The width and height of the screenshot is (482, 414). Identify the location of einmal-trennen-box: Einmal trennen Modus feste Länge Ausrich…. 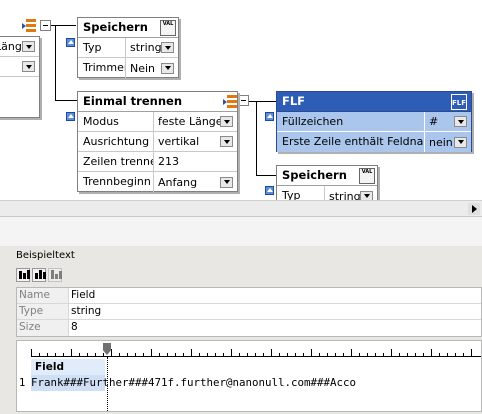
(157, 141).